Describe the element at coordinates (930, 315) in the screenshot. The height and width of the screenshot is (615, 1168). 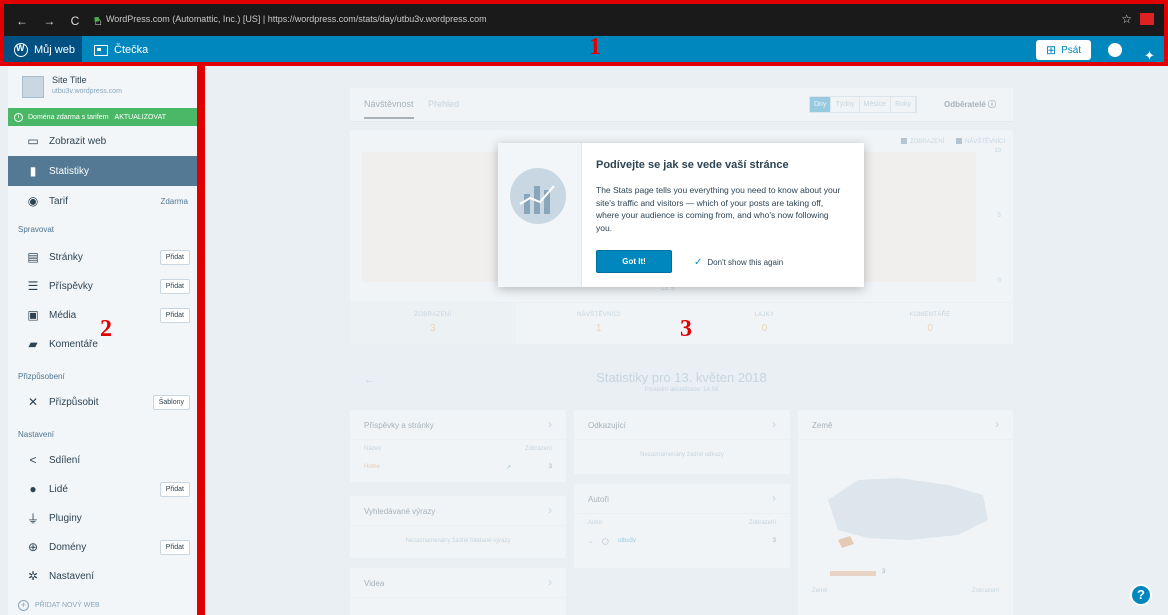
I see `summary-label: KOMENTÁŘE` at that location.